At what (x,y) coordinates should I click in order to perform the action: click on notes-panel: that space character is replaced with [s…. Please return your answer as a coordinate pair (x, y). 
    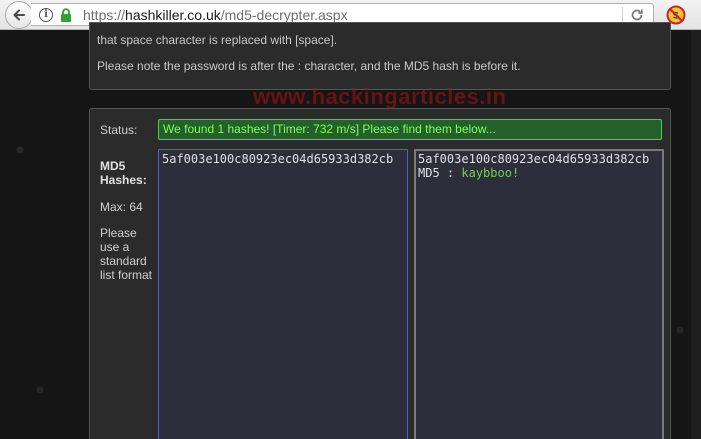
    Looking at the image, I should click on (380, 56).